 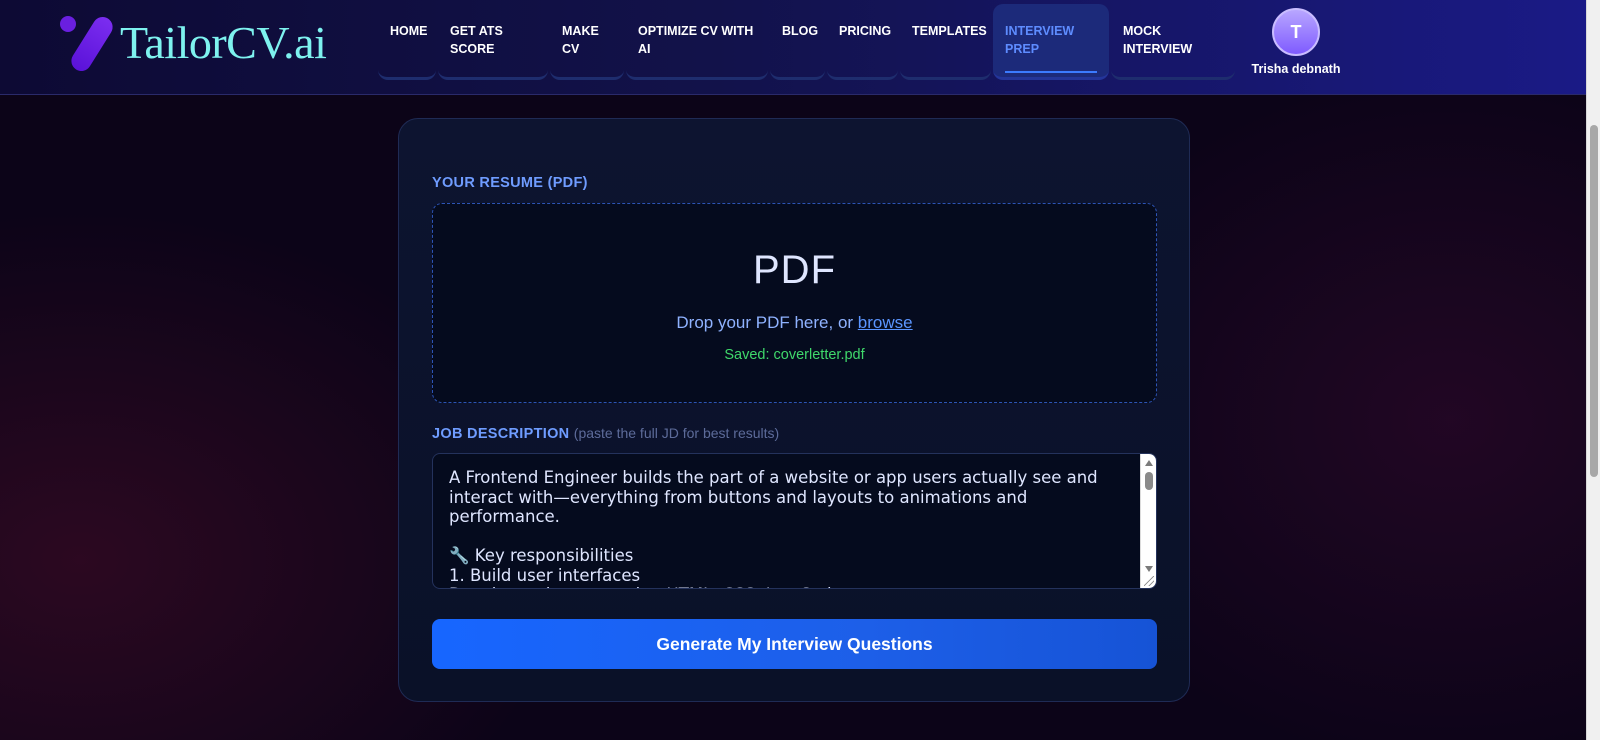 What do you see at coordinates (1149, 481) in the screenshot?
I see `jd-scroll-thumb` at bounding box center [1149, 481].